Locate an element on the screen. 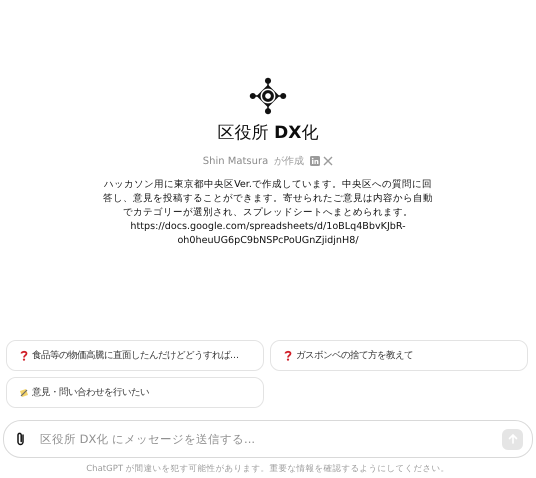 Image resolution: width=536 pixels, height=478 pixels. disclaimer-text: ChatGPT が間違いを犯す可能性があります。重要な情報を確認するようにしてください。 is located at coordinates (268, 469).